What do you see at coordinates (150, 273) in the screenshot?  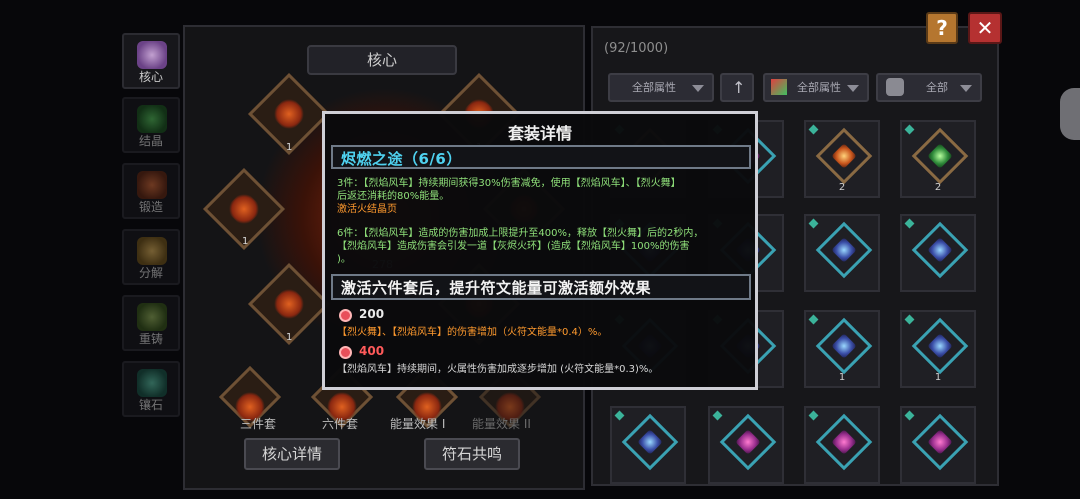 I see `nav-label: 分解` at bounding box center [150, 273].